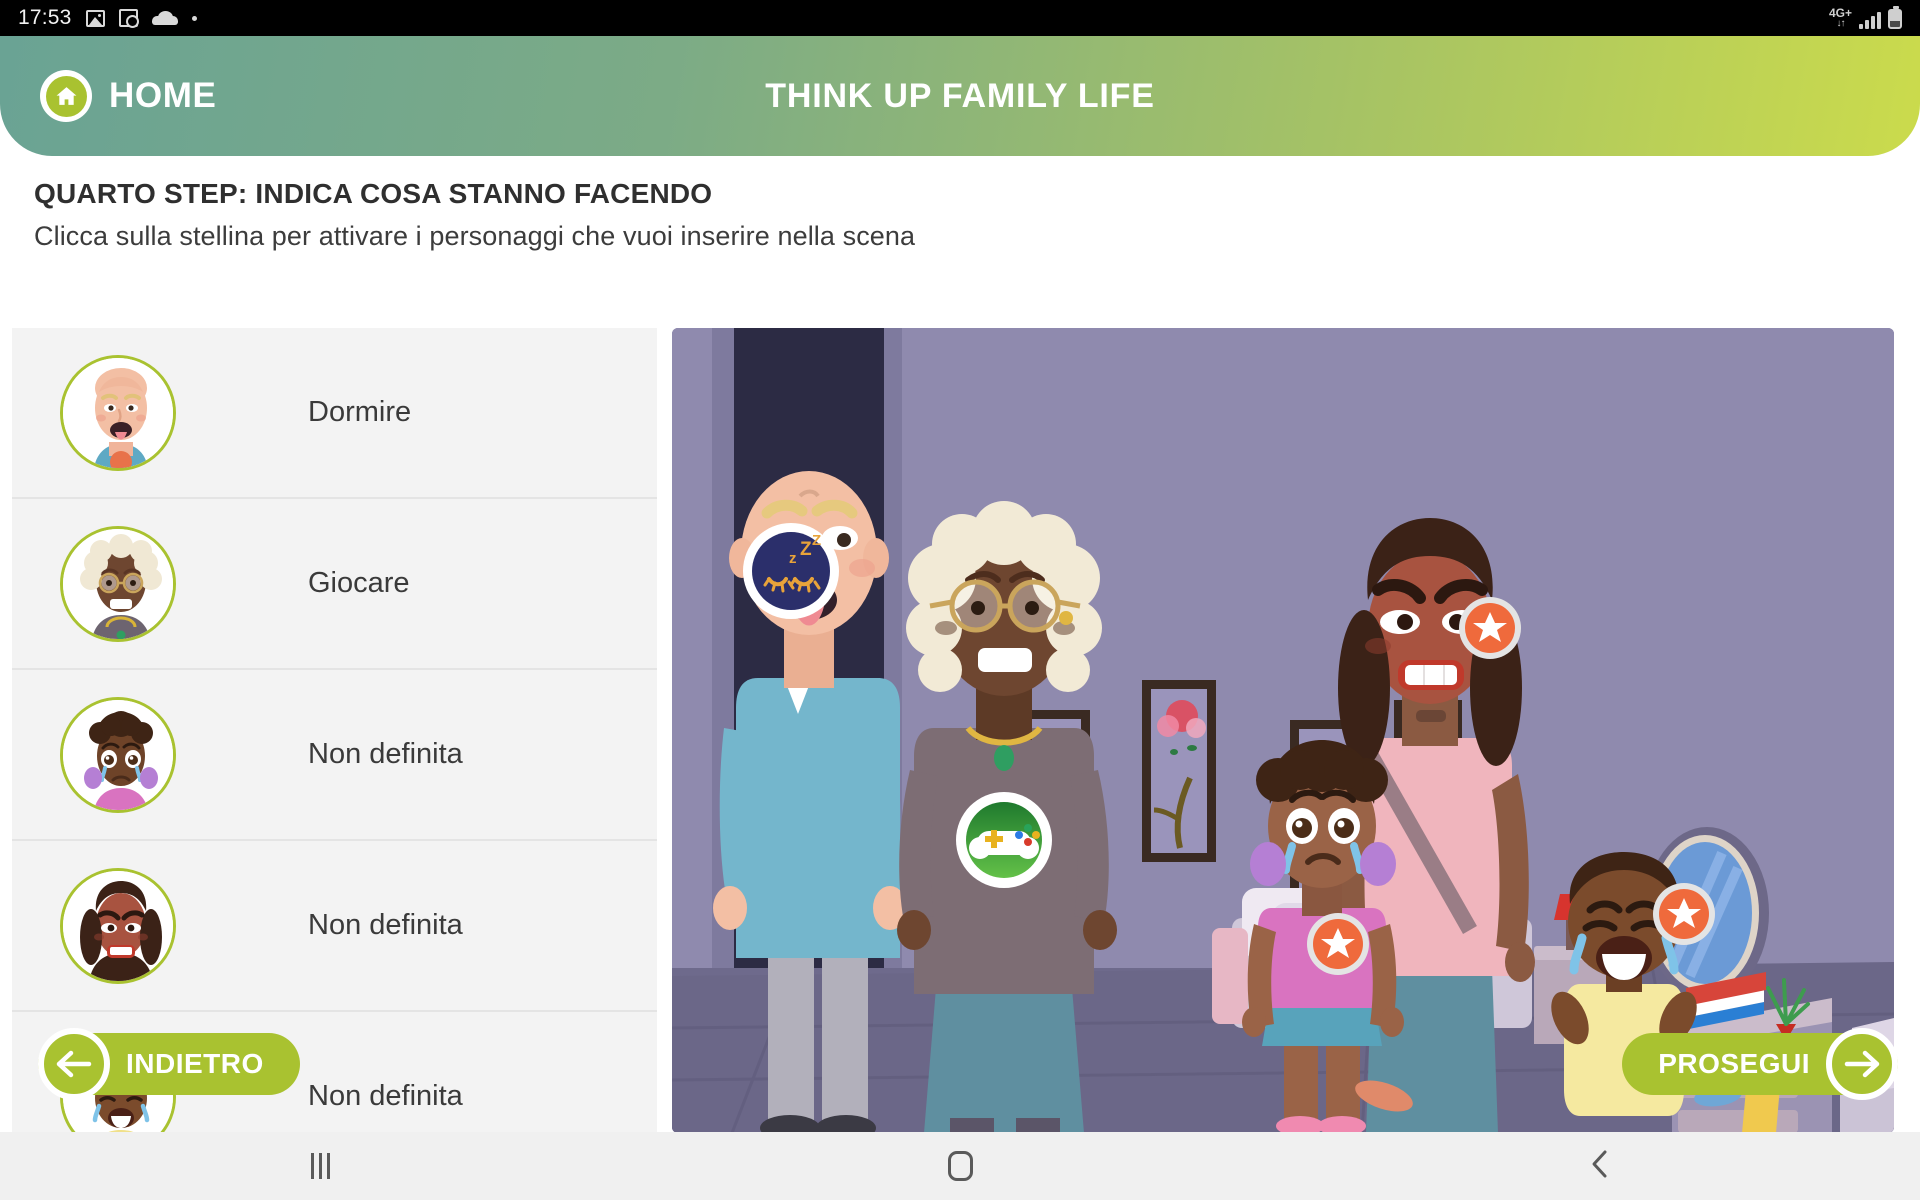 This screenshot has width=1920, height=1200. Describe the element at coordinates (95, 18) in the screenshot. I see `photo-icon` at that location.